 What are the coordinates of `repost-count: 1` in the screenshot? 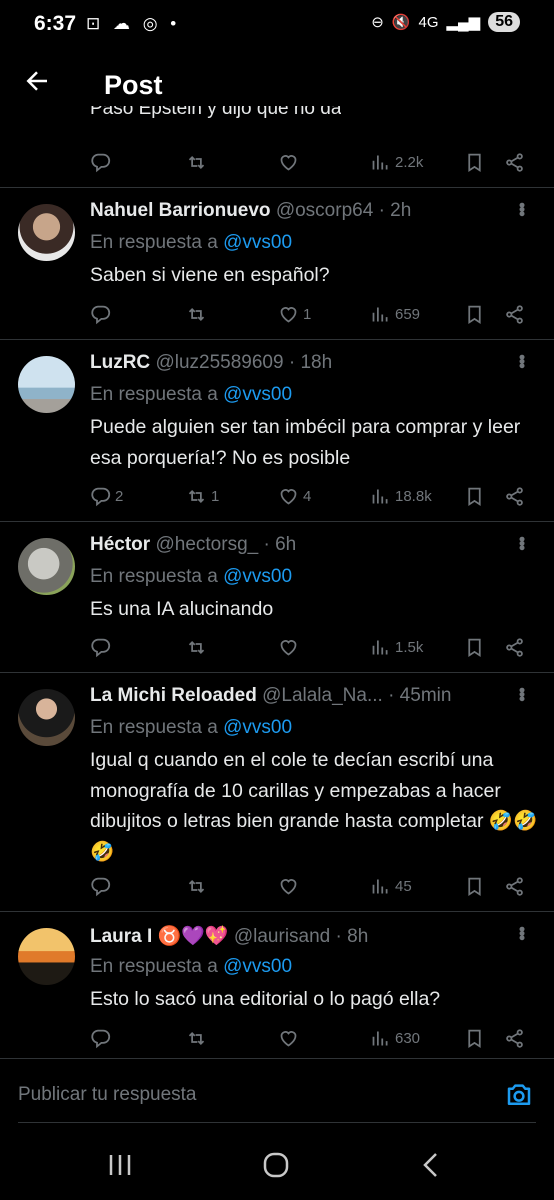 It's located at (215, 496).